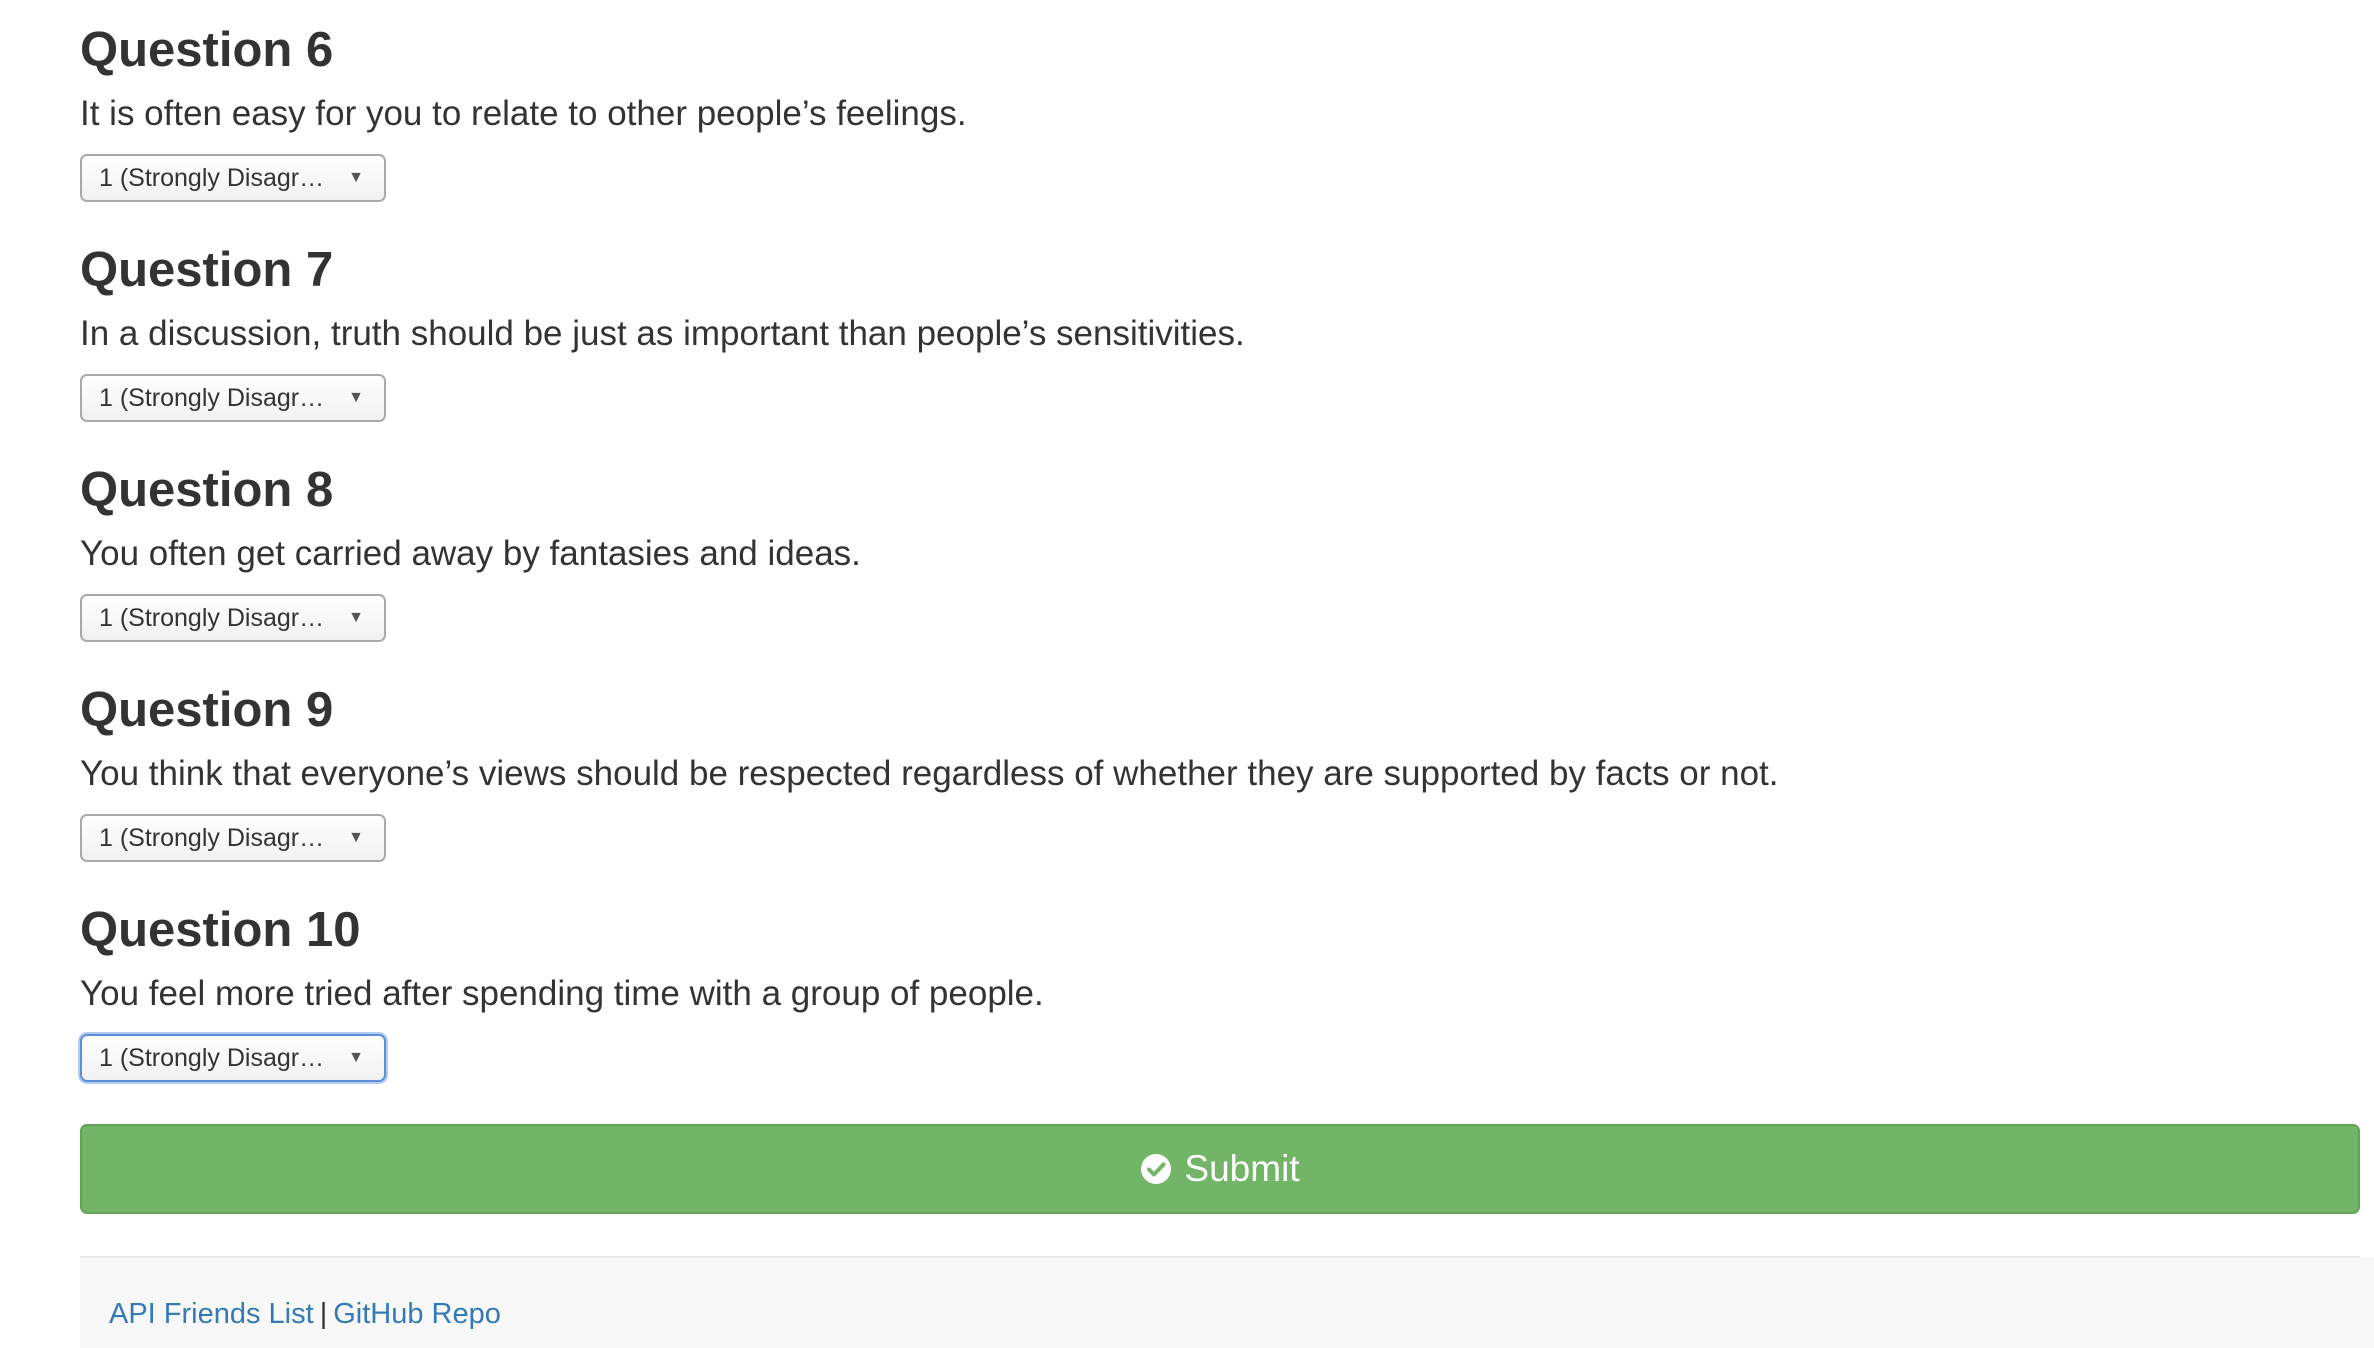 The height and width of the screenshot is (1348, 2374). Describe the element at coordinates (417, 1314) in the screenshot. I see `github-repo-link: GitHub Repo` at that location.